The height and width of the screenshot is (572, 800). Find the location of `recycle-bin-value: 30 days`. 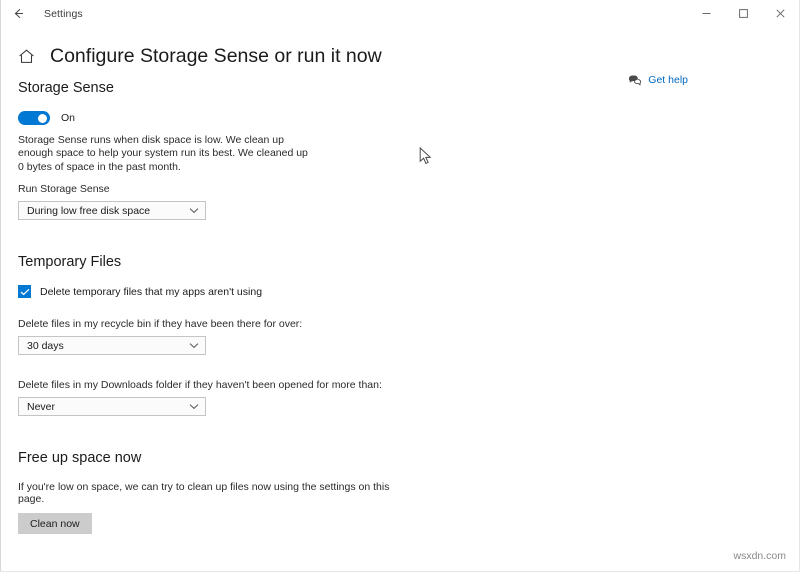

recycle-bin-value: 30 days is located at coordinates (45, 345).